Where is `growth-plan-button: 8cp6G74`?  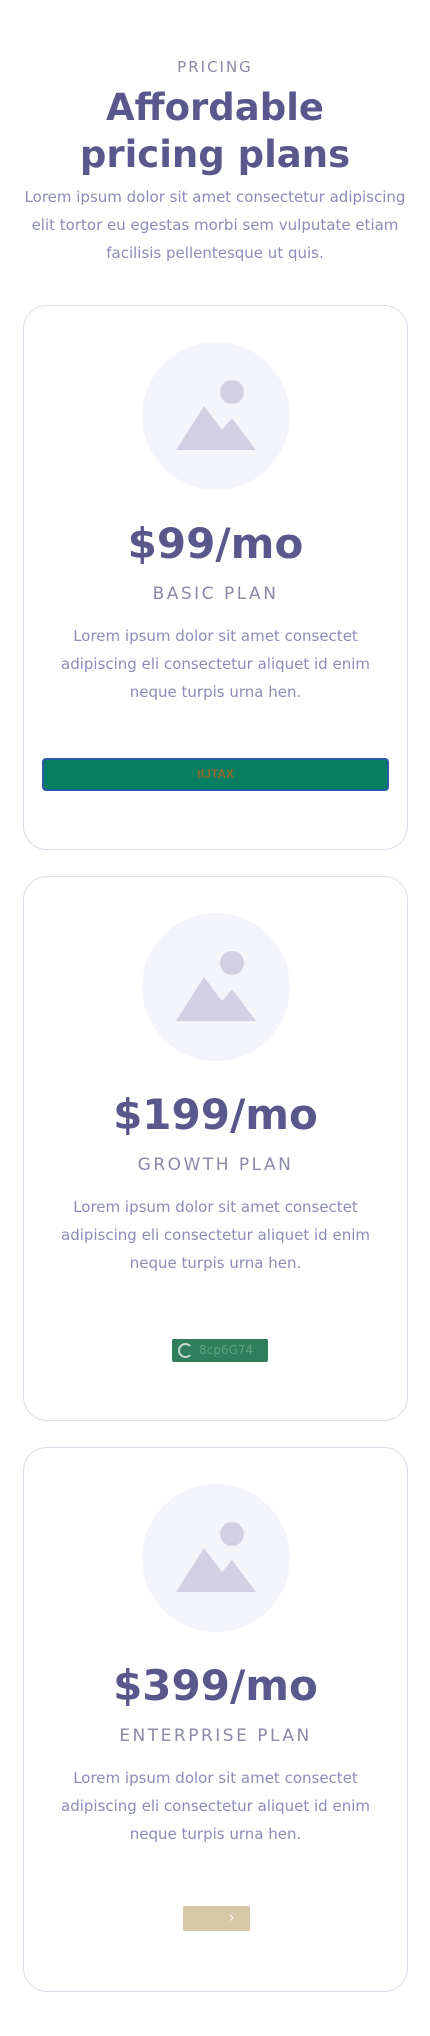 growth-plan-button: 8cp6G74 is located at coordinates (220, 1350).